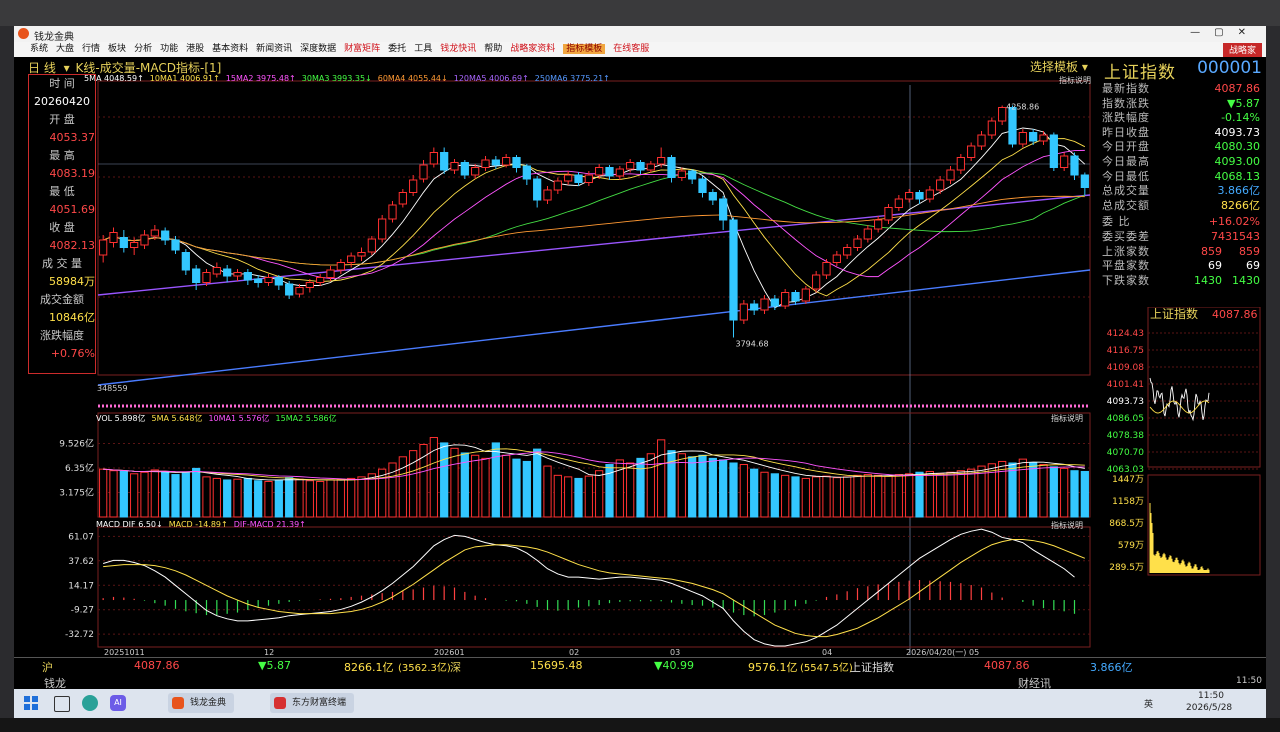 The height and width of the screenshot is (732, 1280). What do you see at coordinates (1126, 103) in the screenshot?
I see `quote-label: 指数涨跌` at bounding box center [1126, 103].